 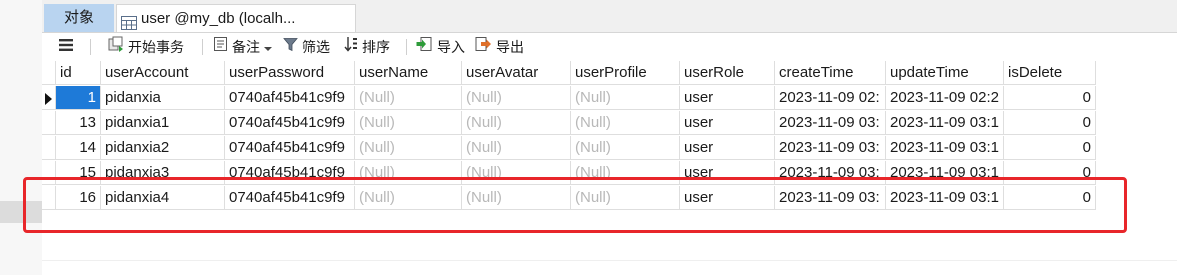 I want to click on column-header: userPassword, so click(x=290, y=73).